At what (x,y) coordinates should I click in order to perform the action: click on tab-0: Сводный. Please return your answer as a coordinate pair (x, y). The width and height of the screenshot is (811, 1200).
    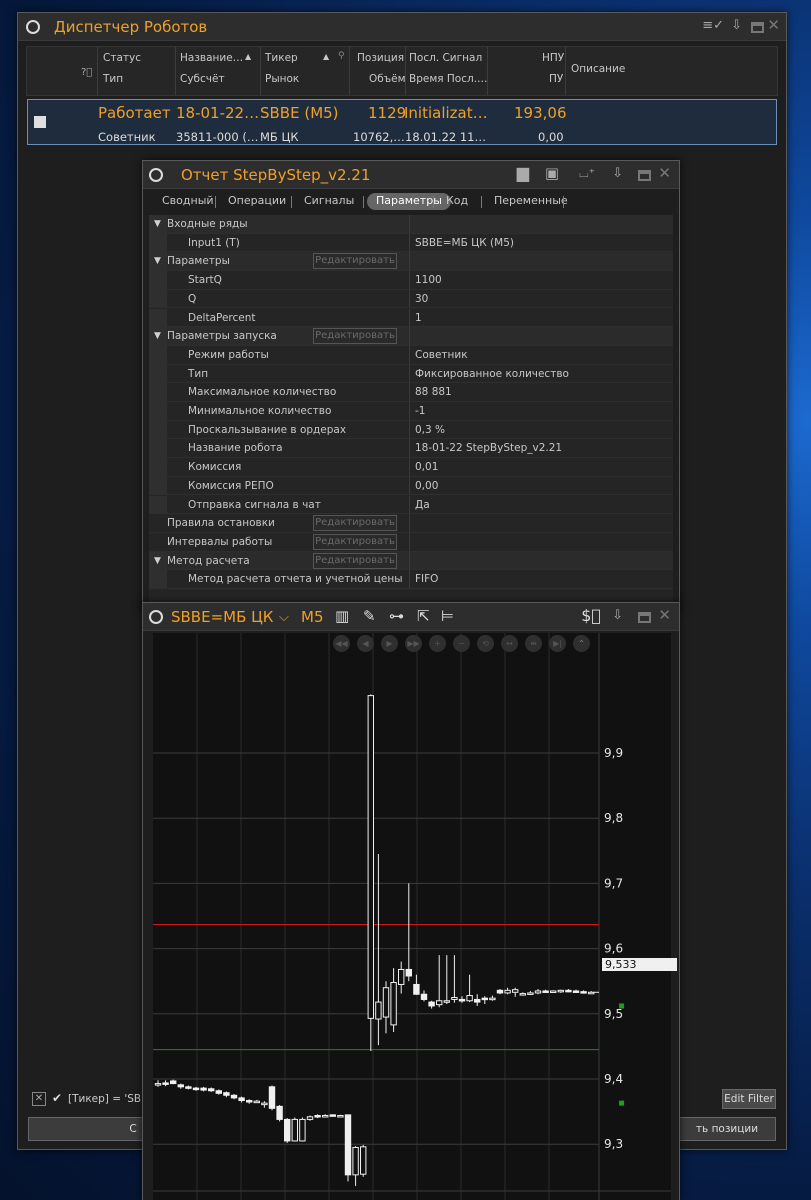
    Looking at the image, I should click on (188, 201).